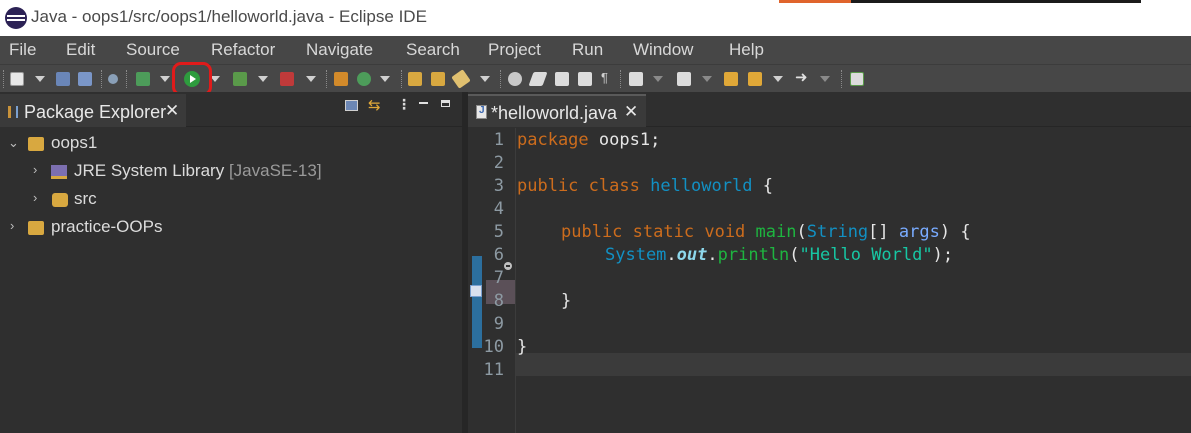 The width and height of the screenshot is (1191, 433). What do you see at coordinates (491, 280) in the screenshot?
I see `line-number-ruler: 1 2 3 4 5 6 7 8 9 10 11` at bounding box center [491, 280].